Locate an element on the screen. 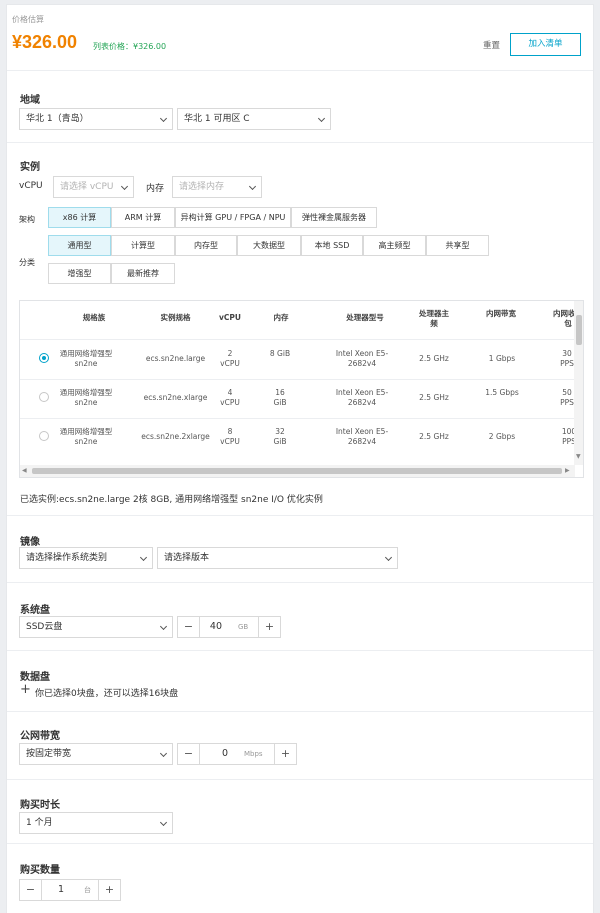 The height and width of the screenshot is (913, 600). add-disk-icon: + is located at coordinates (25, 689).